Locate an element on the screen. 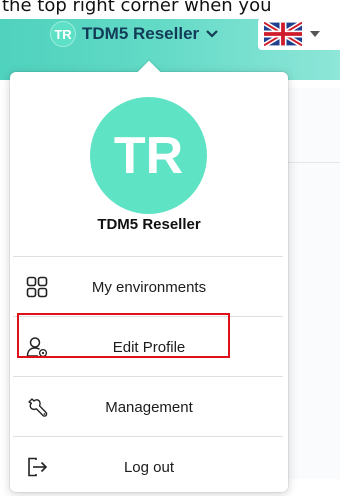 The image size is (340, 496). background-divider is located at coordinates (310, 162).